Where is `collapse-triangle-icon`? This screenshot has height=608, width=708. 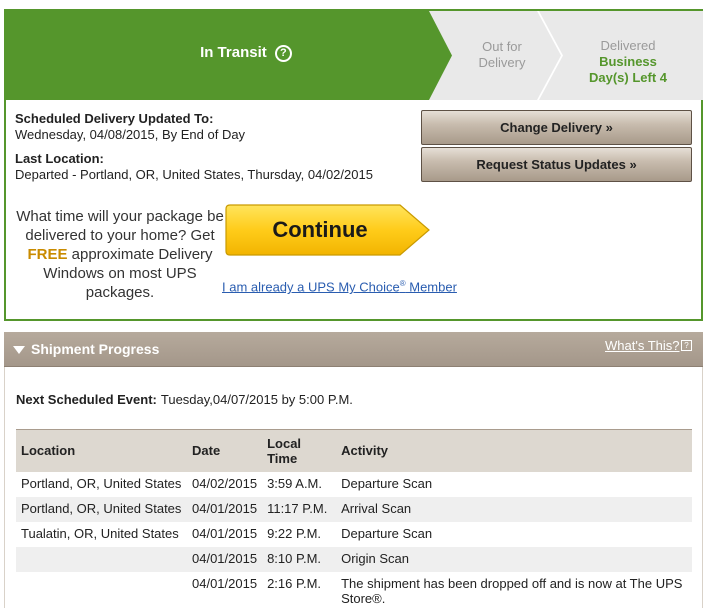 collapse-triangle-icon is located at coordinates (19, 350).